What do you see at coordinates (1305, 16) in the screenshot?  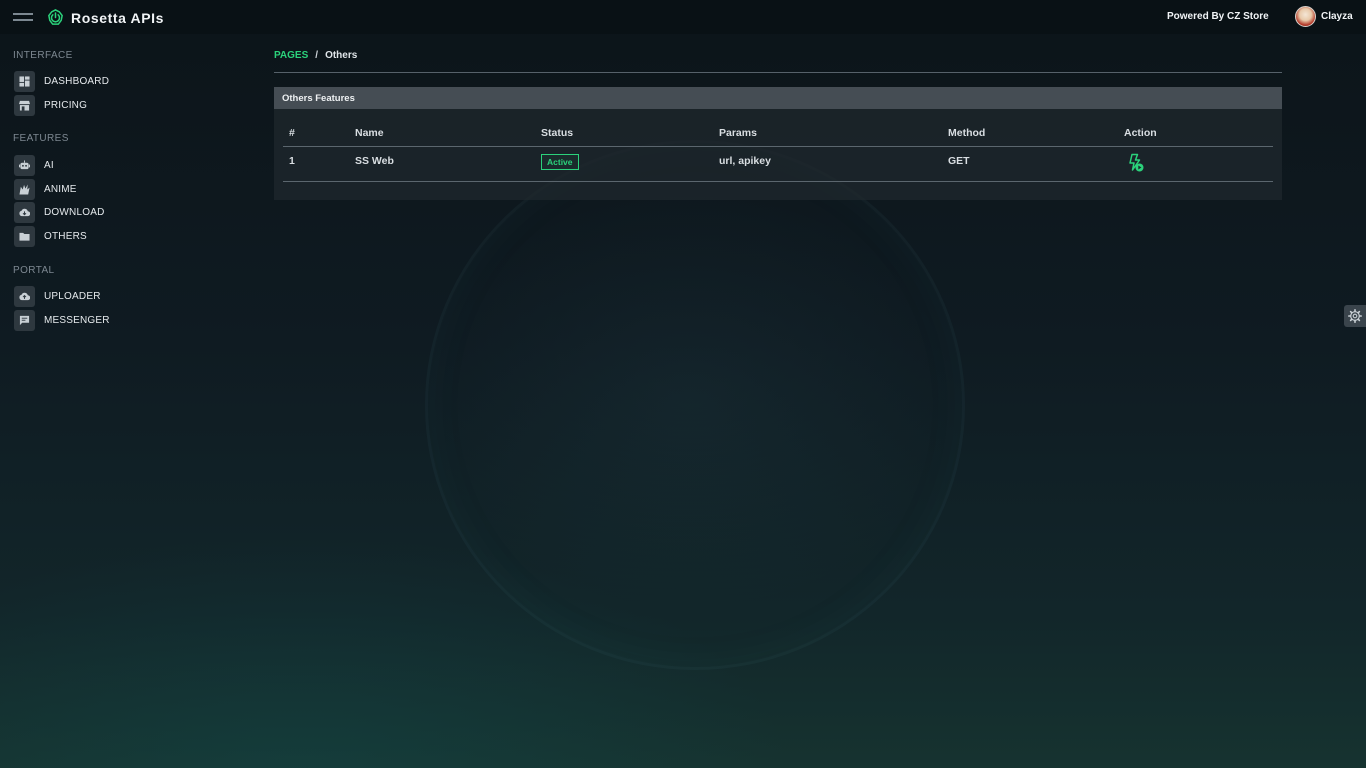 I see `avatar` at bounding box center [1305, 16].